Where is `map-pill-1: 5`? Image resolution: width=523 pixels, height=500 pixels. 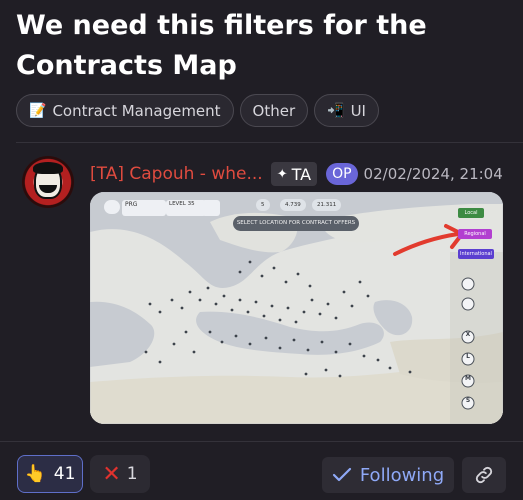
map-pill-1: 5 is located at coordinates (263, 205).